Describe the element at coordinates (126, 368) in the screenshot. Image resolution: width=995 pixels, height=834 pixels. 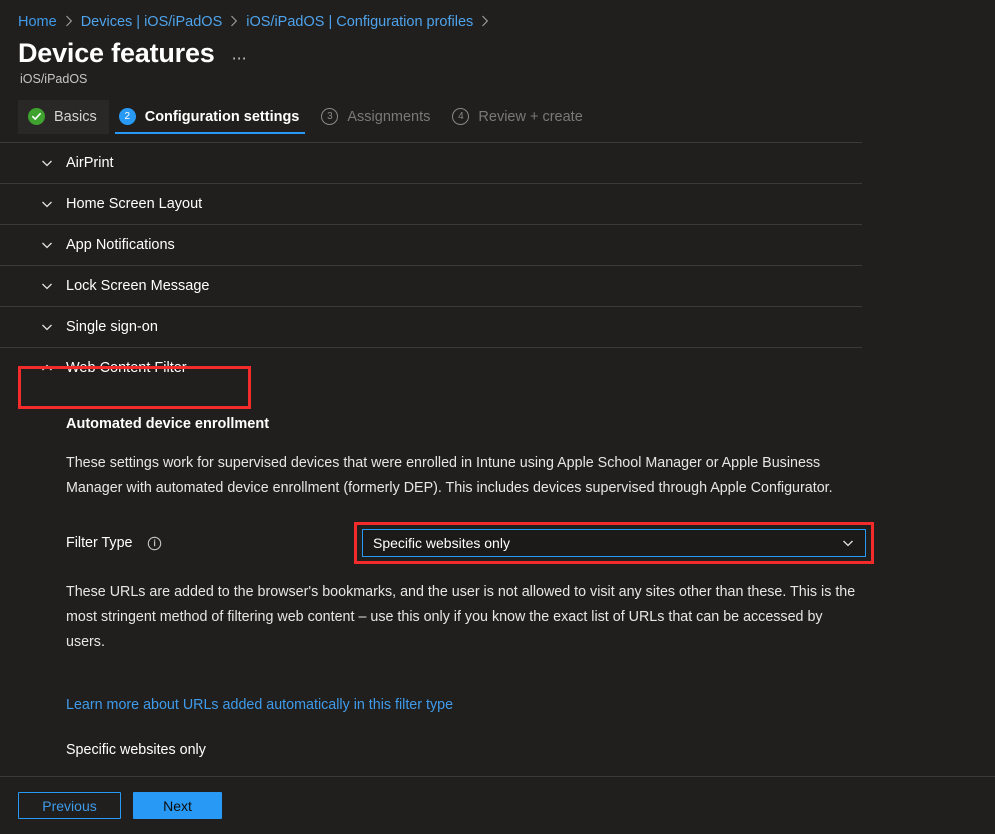
I see `section-web-content-filter-label: Web Content Filter` at that location.